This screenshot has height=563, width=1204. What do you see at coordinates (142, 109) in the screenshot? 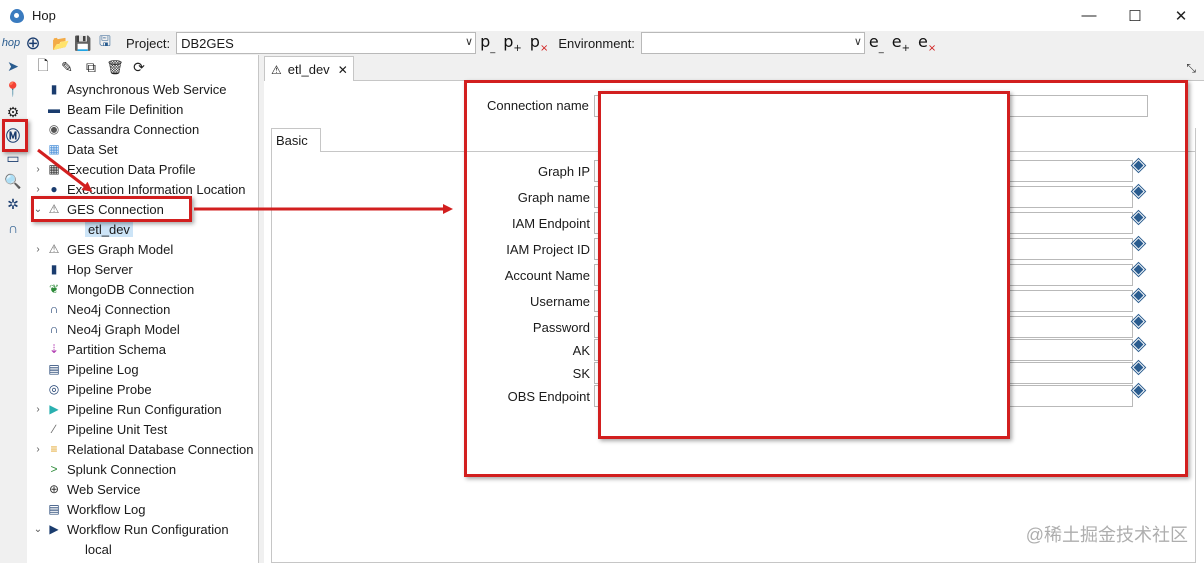
I see `tree-item: ▬ Beam File Definition` at bounding box center [142, 109].